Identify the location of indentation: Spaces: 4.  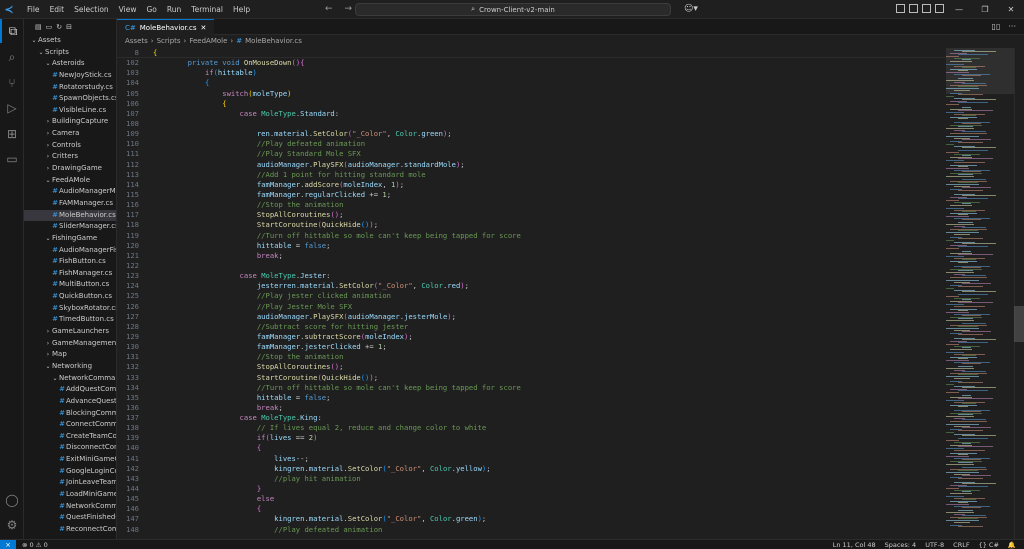
(901, 544).